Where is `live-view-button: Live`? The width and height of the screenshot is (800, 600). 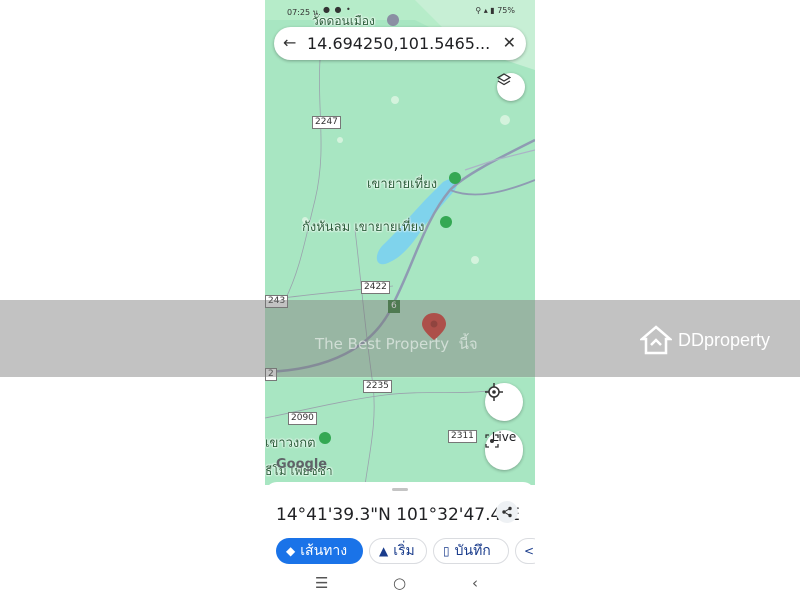 live-view-button: Live is located at coordinates (504, 450).